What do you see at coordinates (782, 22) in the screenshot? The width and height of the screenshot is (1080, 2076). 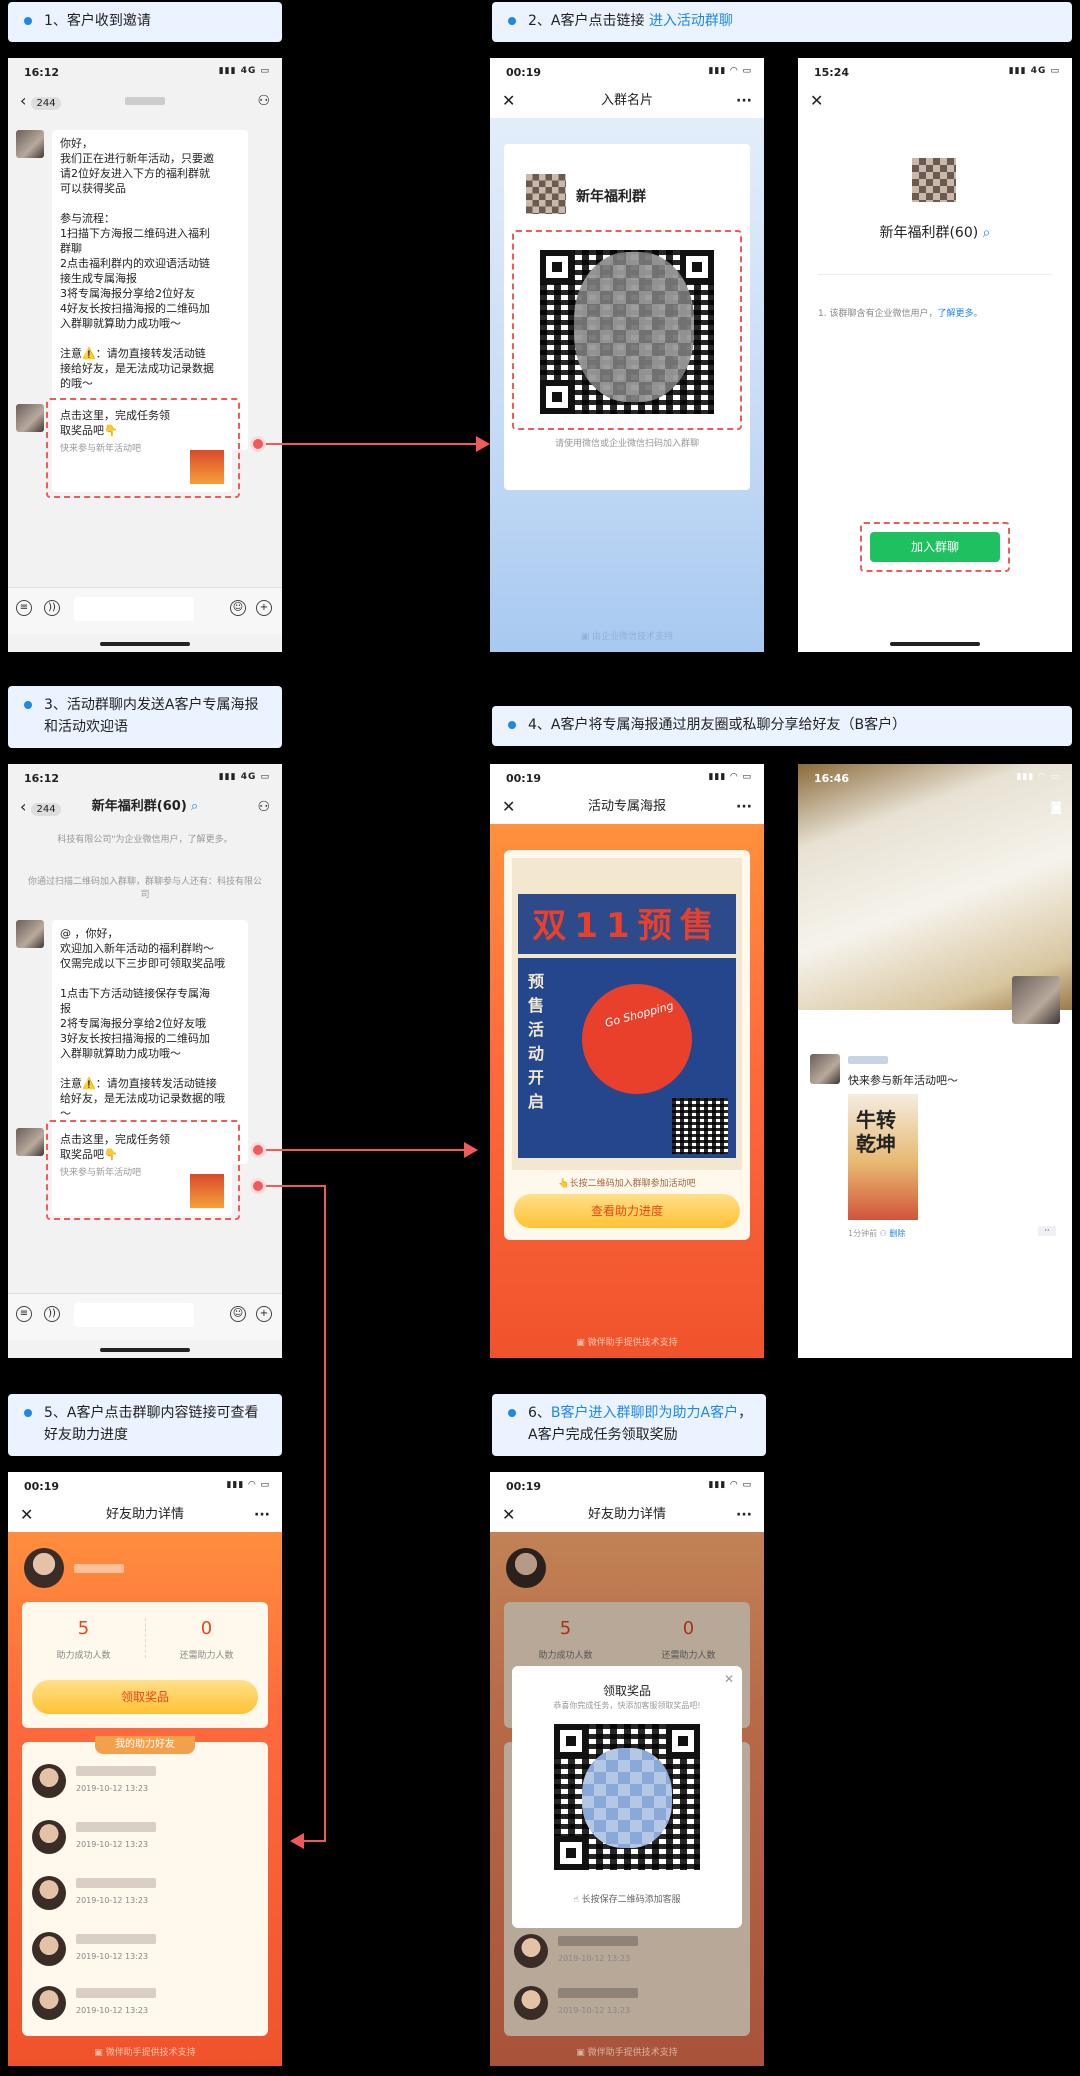 I see `step-2-label: 2、A客户点击链接 进入活动群聊` at bounding box center [782, 22].